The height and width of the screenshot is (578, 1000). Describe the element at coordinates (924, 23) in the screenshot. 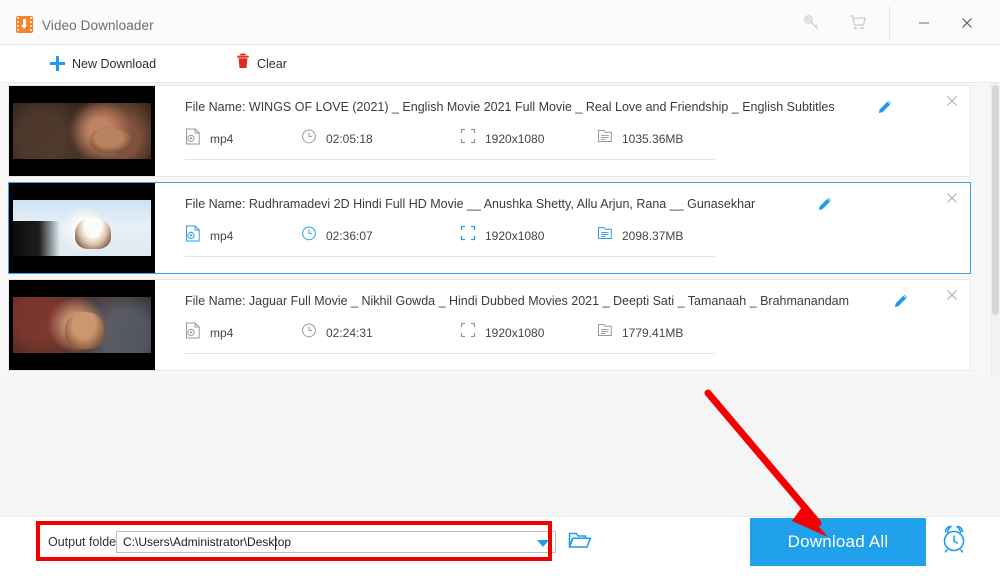

I see `minimize-icon` at that location.